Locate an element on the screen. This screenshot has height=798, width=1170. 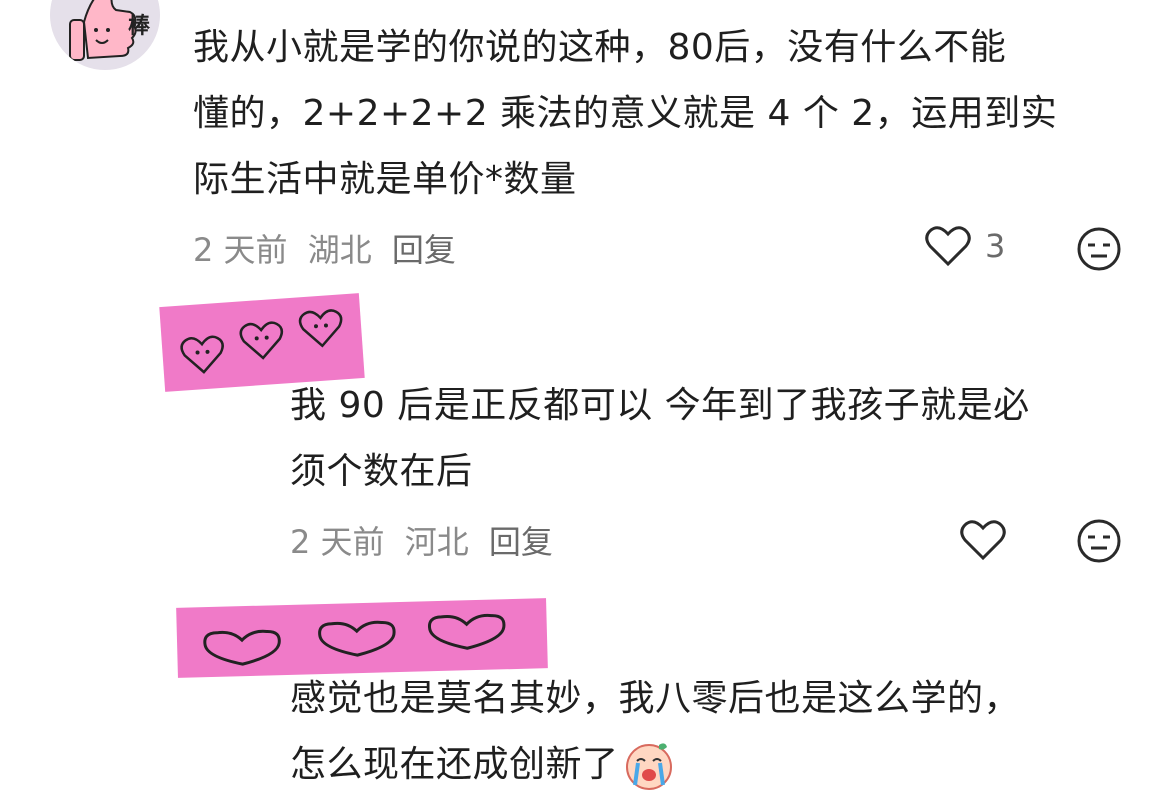
region: 河北 is located at coordinates (436, 542).